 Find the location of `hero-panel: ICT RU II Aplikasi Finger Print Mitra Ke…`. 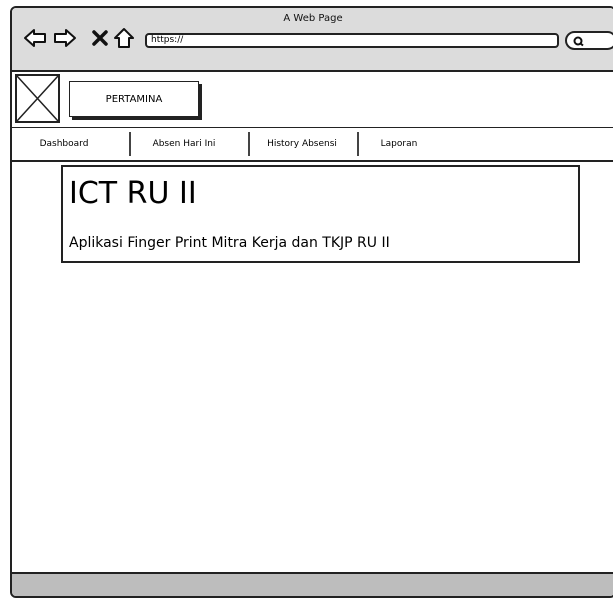

hero-panel: ICT RU II Aplikasi Finger Print Mitra Ke… is located at coordinates (320, 214).